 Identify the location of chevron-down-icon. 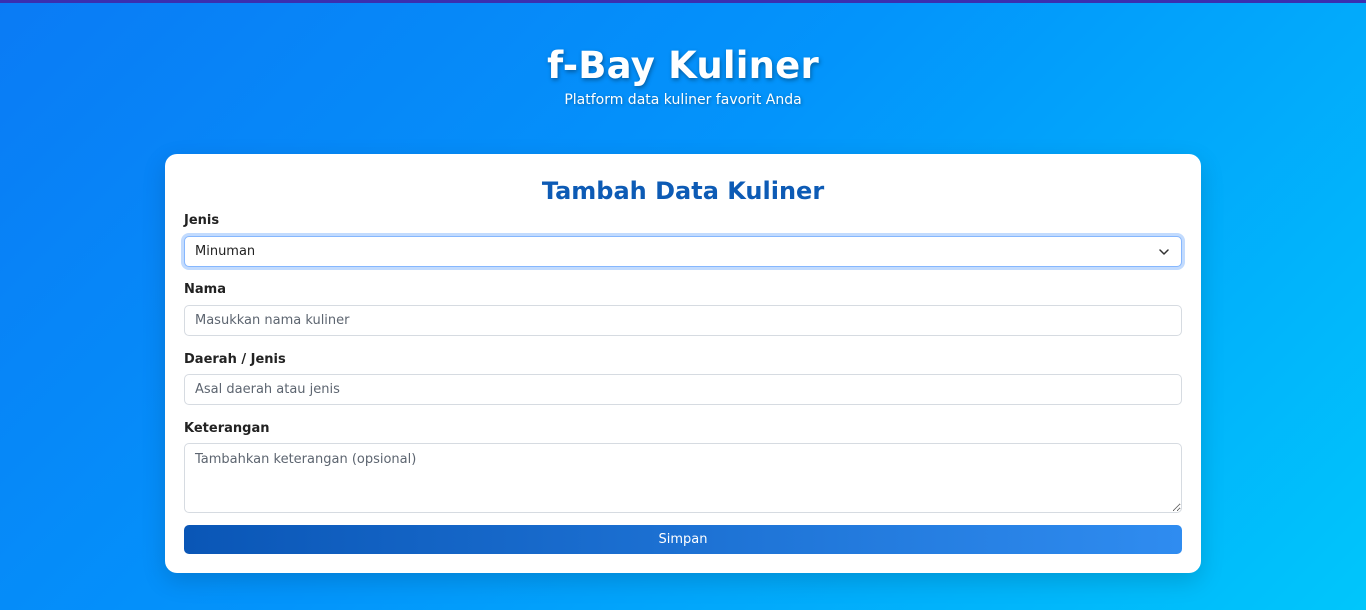
(1164, 252).